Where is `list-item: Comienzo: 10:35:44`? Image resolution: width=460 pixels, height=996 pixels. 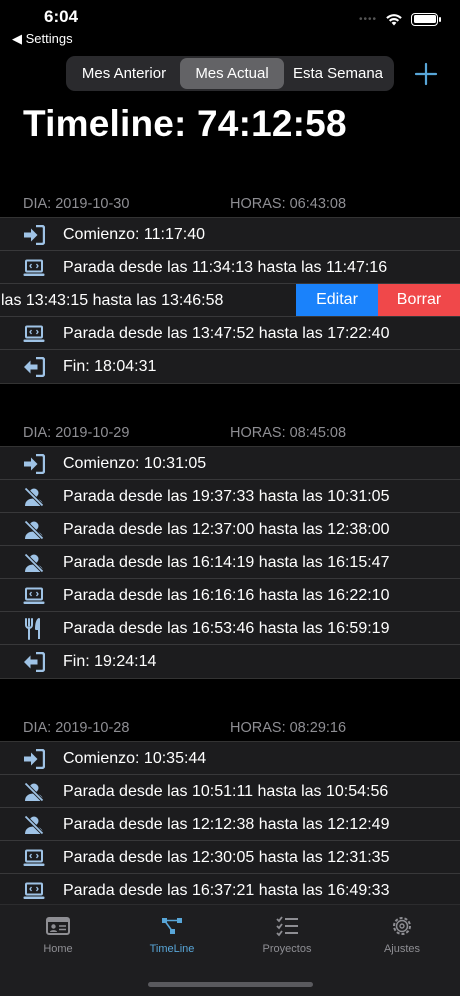
list-item: Comienzo: 10:35:44 is located at coordinates (230, 758).